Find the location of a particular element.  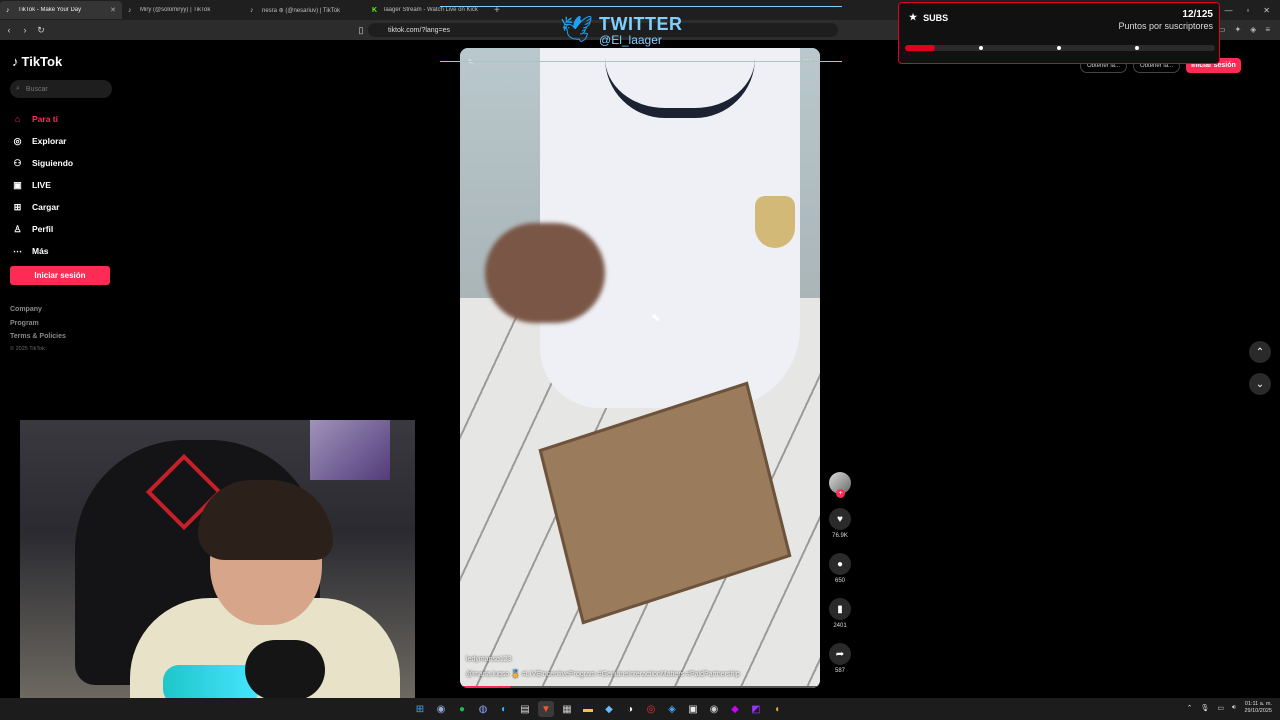

save-button: ▮ is located at coordinates (840, 609).